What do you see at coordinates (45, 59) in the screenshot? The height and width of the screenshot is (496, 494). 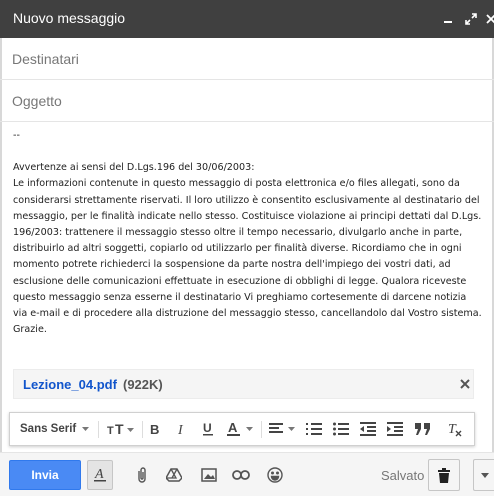 I see `recipients-placeholder: Destinatari` at bounding box center [45, 59].